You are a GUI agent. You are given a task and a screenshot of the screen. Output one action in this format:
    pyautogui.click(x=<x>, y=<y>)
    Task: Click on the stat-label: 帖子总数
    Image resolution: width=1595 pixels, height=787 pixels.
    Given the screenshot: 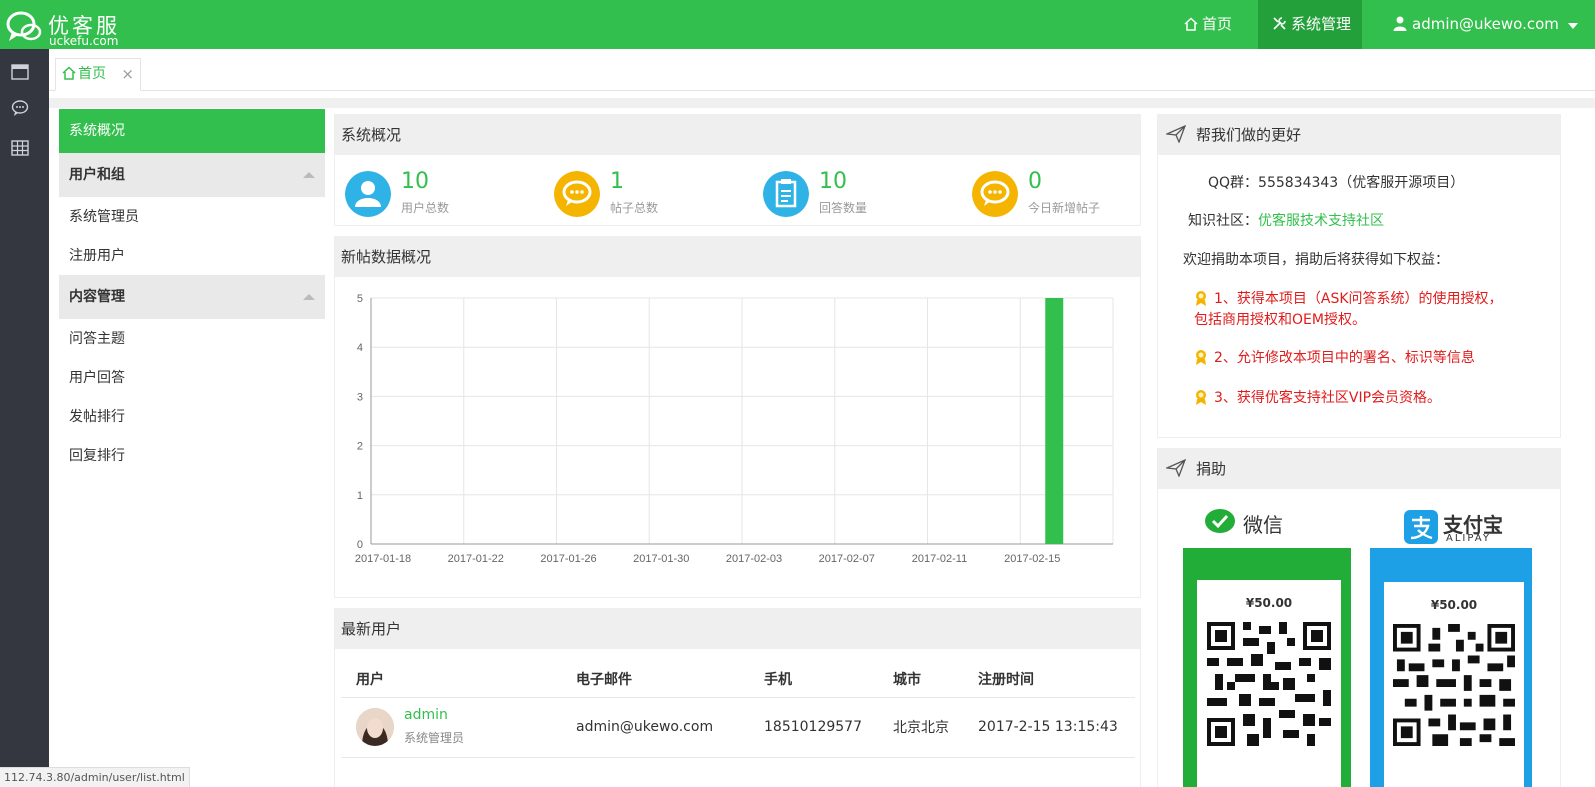 What is the action you would take?
    pyautogui.click(x=634, y=208)
    